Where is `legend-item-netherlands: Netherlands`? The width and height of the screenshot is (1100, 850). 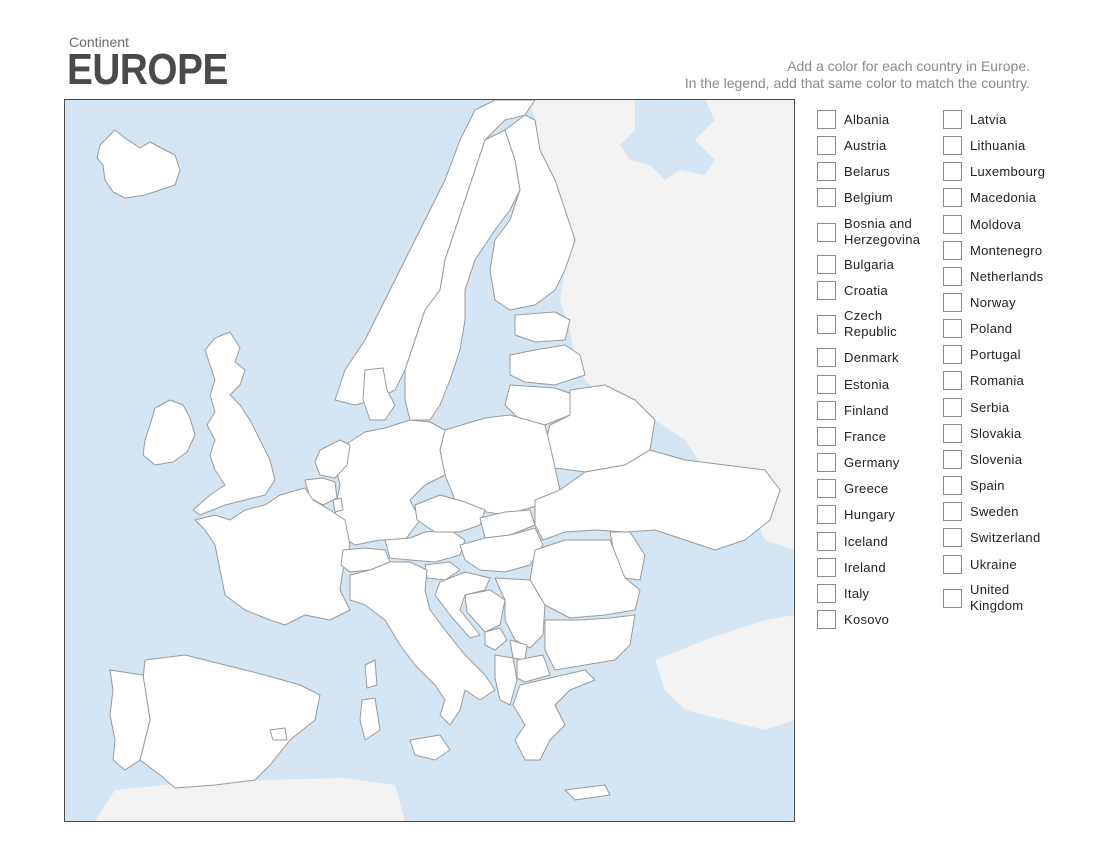
legend-item-netherlands: Netherlands is located at coordinates (993, 276).